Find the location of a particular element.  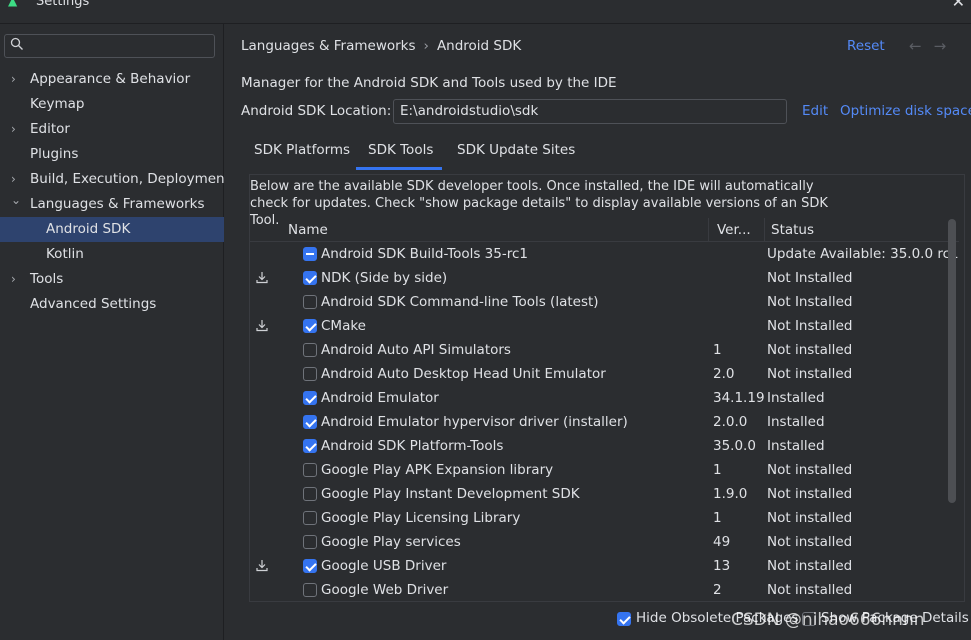

column-name: Name is located at coordinates (308, 230).